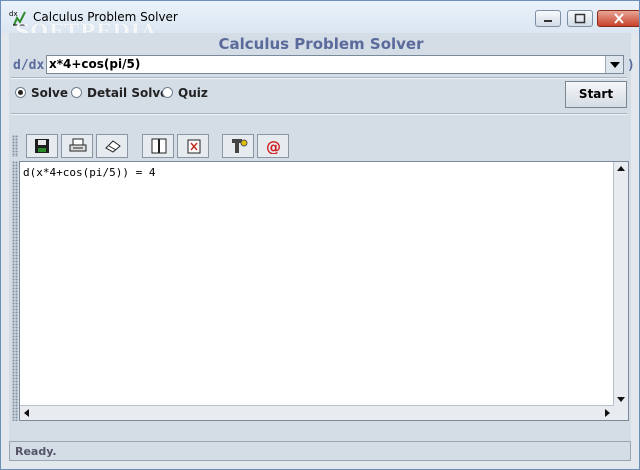 This screenshot has height=470, width=640. I want to click on horizontal-scrollbar, so click(317, 412).